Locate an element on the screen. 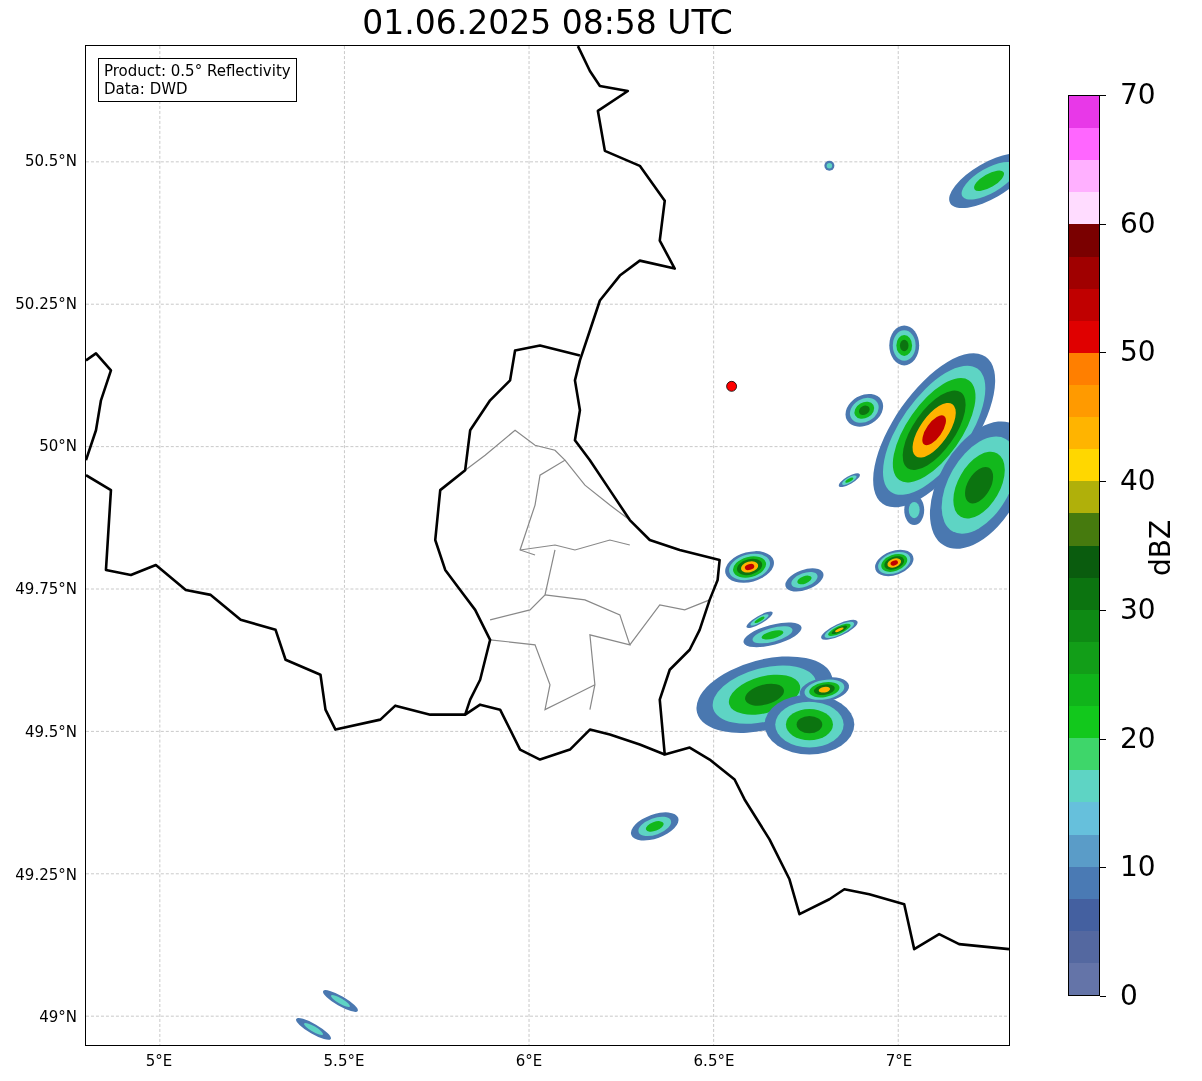 The height and width of the screenshot is (1081, 1202). longitude-tick-label: 5.5°E is located at coordinates (344, 1061).